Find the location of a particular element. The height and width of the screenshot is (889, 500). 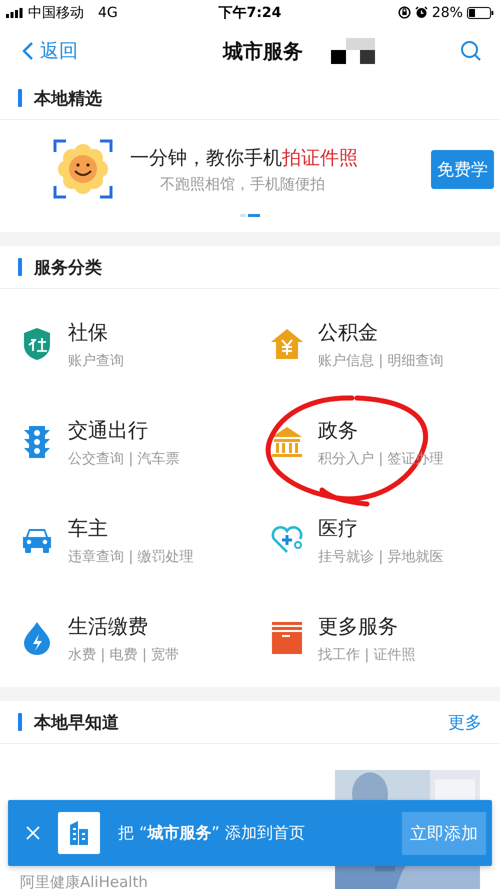

service-item: 医疗 挂号就诊 | 异地就医 is located at coordinates (375, 540).